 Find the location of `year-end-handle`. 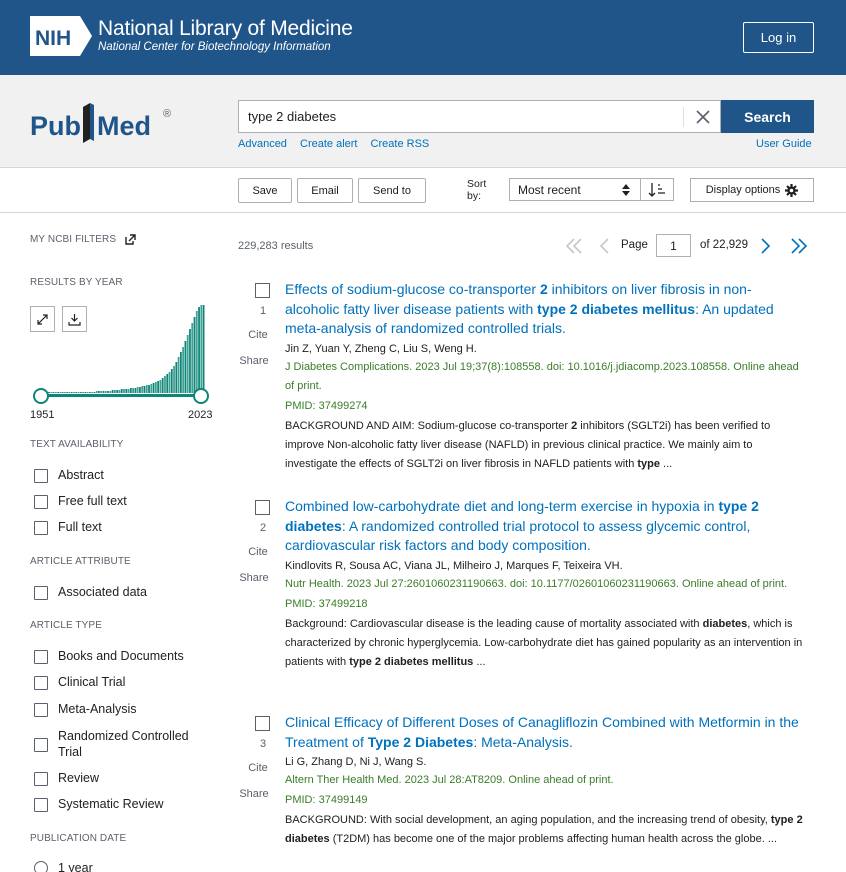

year-end-handle is located at coordinates (201, 396).